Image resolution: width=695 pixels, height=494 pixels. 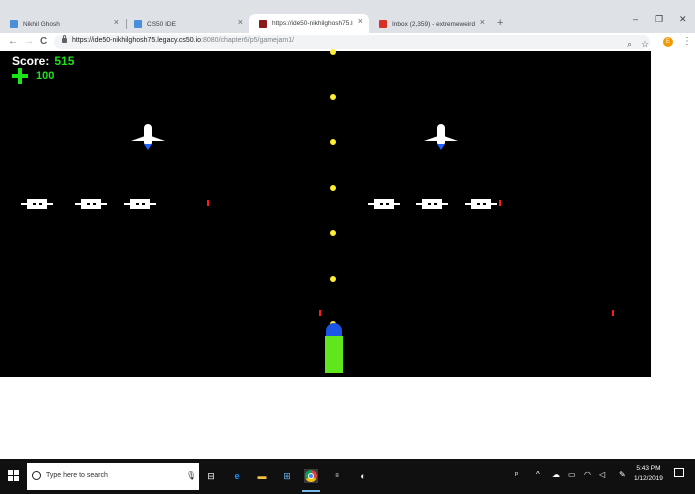 I want to click on tab-cs50-ide: CS50 IDE ×, so click(x=186, y=24).